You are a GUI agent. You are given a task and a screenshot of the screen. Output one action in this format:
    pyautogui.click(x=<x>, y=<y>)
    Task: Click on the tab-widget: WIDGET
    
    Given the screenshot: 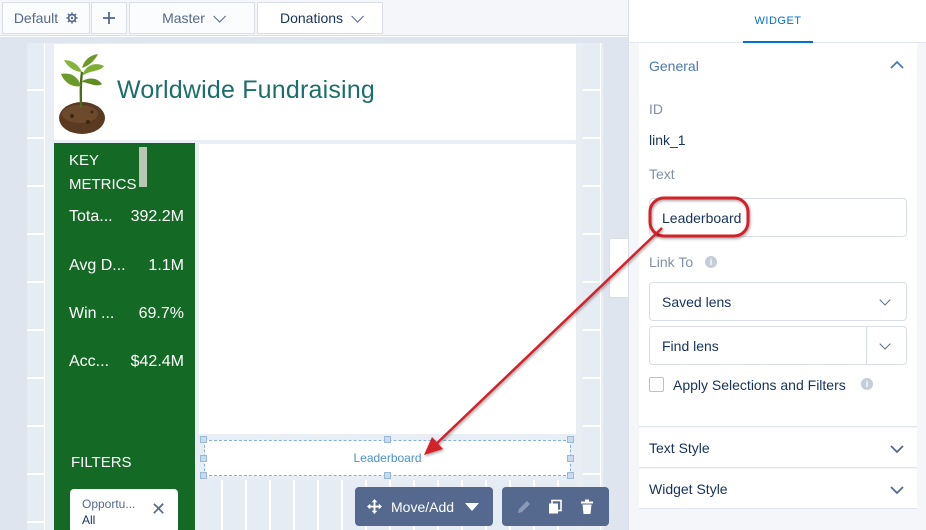 What is the action you would take?
    pyautogui.click(x=778, y=21)
    